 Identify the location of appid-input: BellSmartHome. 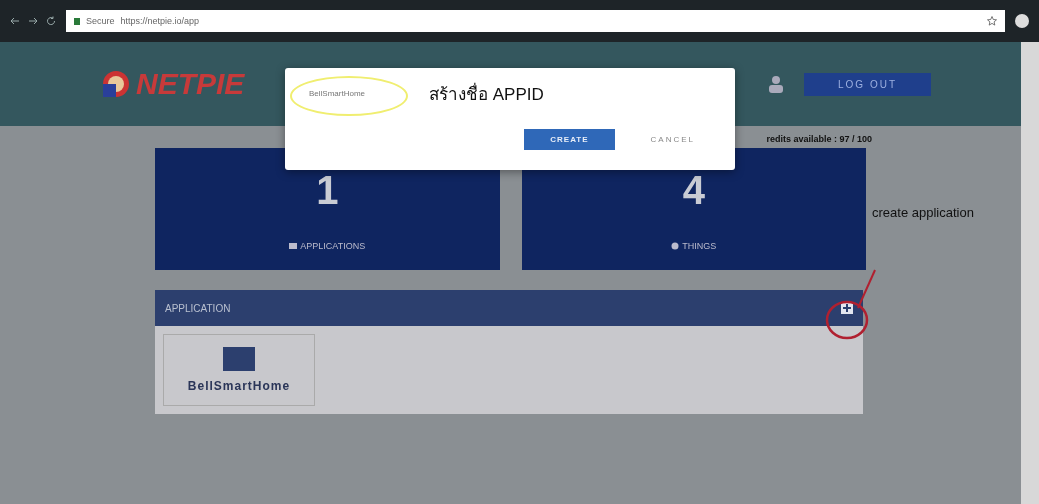
(359, 93).